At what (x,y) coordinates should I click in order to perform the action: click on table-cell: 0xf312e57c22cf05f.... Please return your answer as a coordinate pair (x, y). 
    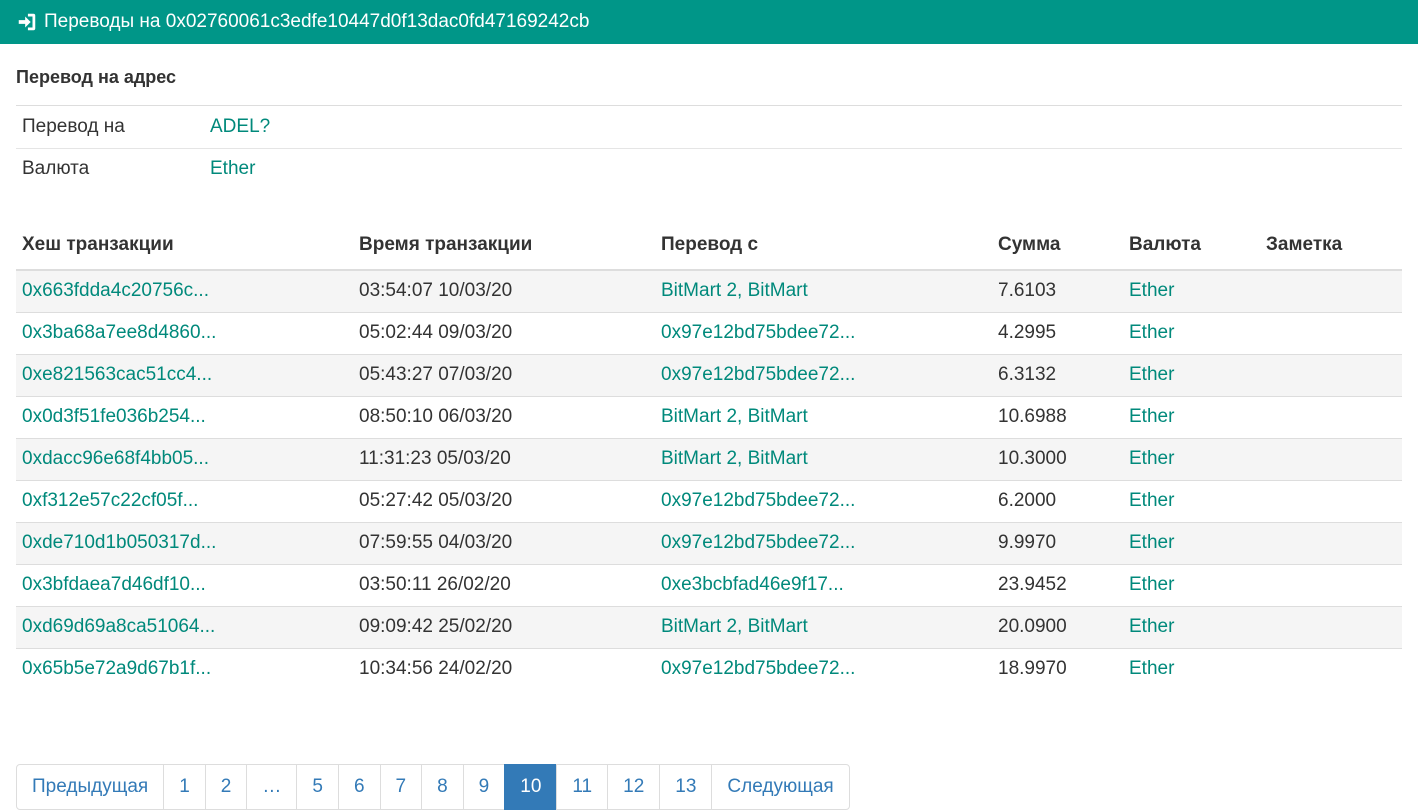
    Looking at the image, I should click on (184, 500).